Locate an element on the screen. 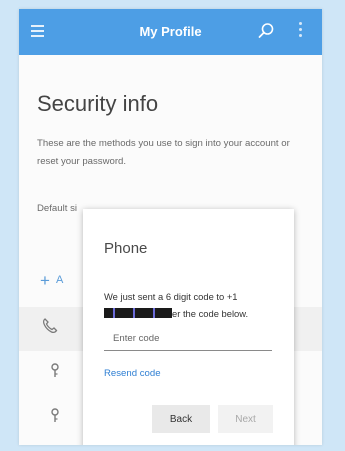  default-method-label: Default sign-in method: notific is located at coordinates (57, 208).